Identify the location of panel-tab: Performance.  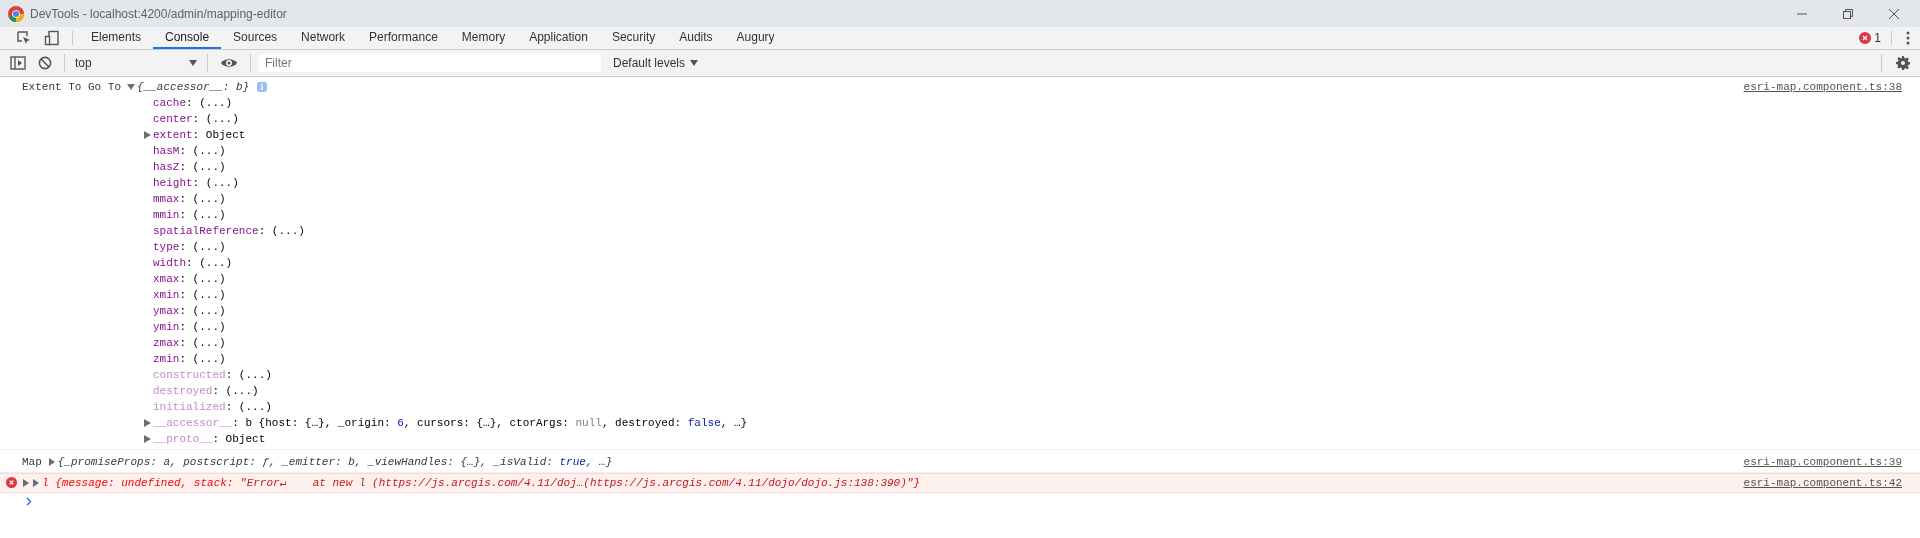
(403, 38).